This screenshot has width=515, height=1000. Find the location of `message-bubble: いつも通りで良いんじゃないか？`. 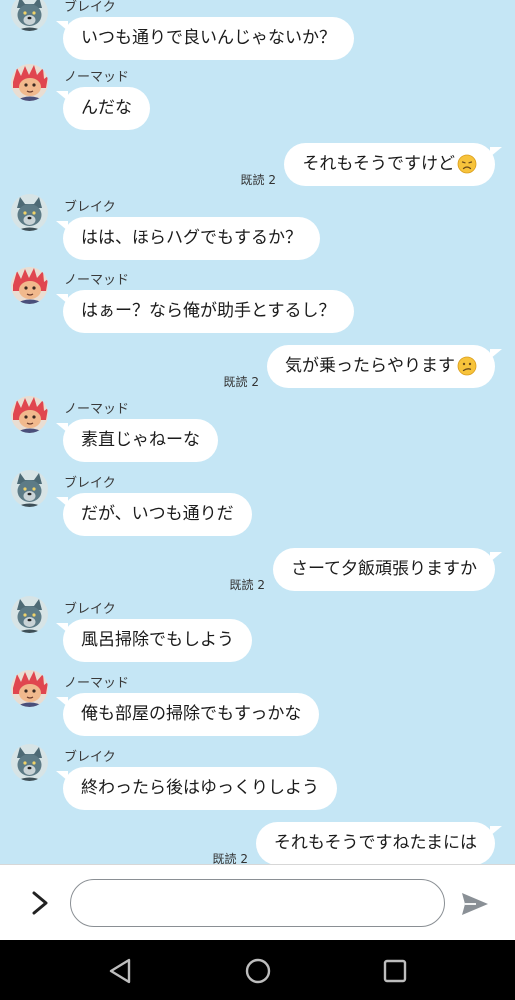

message-bubble: いつも通りで良いんじゃないか？ is located at coordinates (205, 38).